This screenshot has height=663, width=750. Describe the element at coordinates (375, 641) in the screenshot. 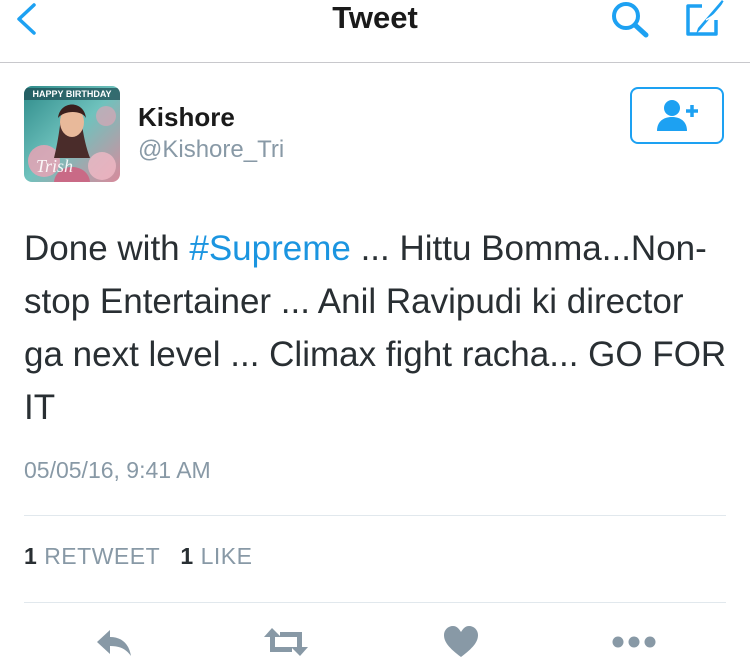

I see `tweet-actions` at that location.